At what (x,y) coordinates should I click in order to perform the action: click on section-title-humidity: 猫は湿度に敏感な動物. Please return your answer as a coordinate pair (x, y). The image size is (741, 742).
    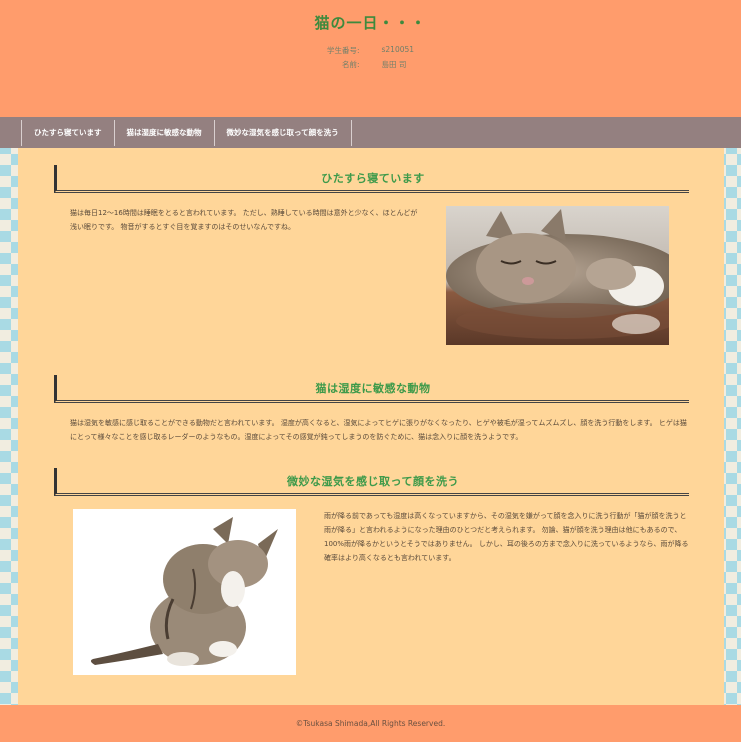
    Looking at the image, I should click on (371, 389).